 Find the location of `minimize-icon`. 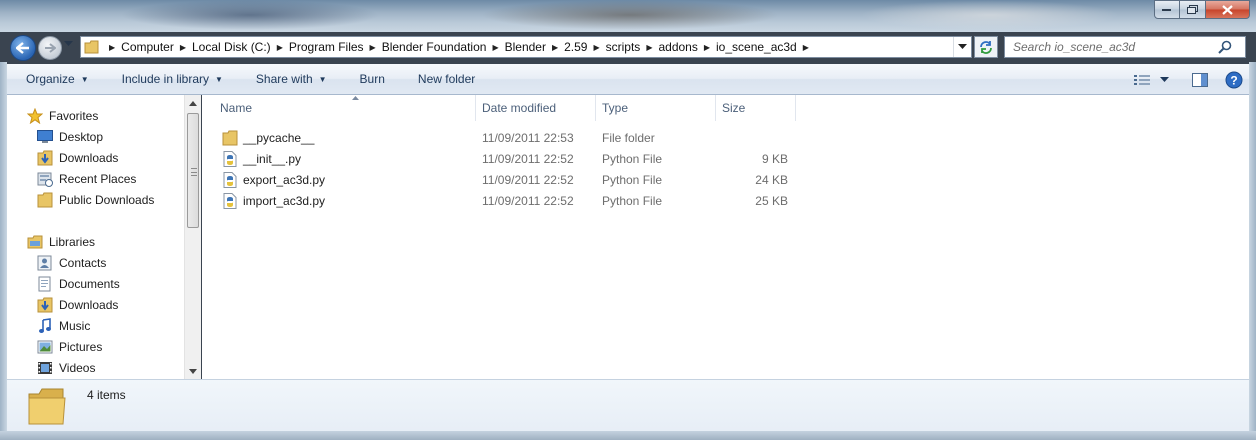

minimize-icon is located at coordinates (1166, 9).